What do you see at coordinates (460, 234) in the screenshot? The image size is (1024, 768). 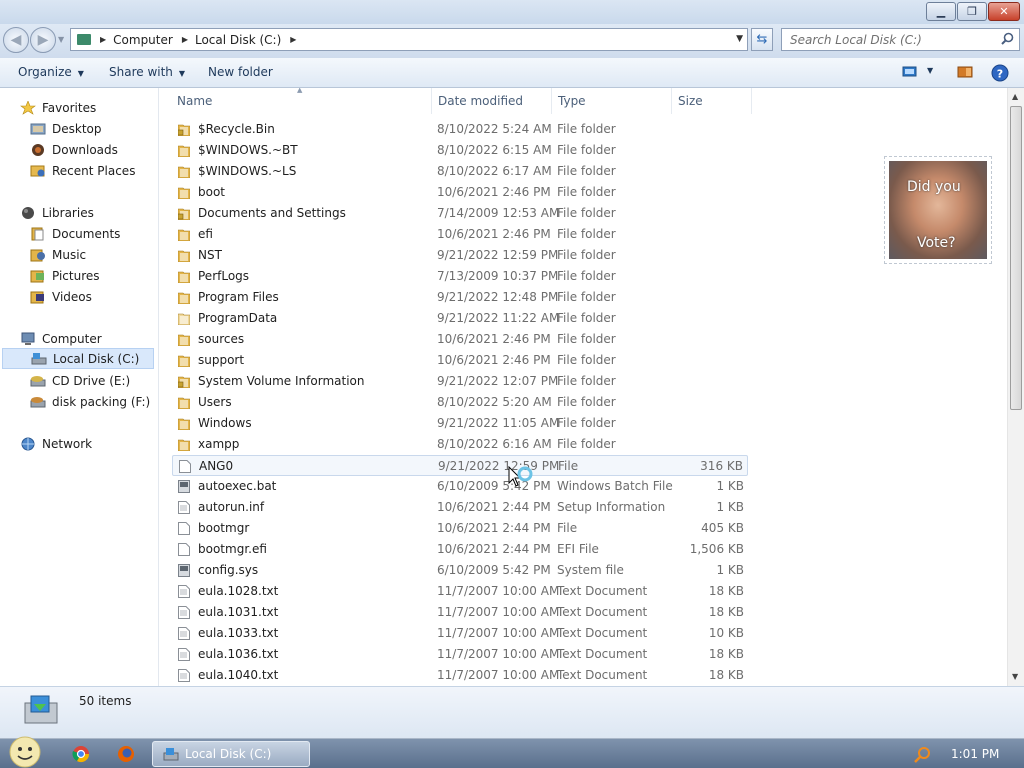 I see `file-row: efi 10/6/2021 2:46 PM File folder` at bounding box center [460, 234].